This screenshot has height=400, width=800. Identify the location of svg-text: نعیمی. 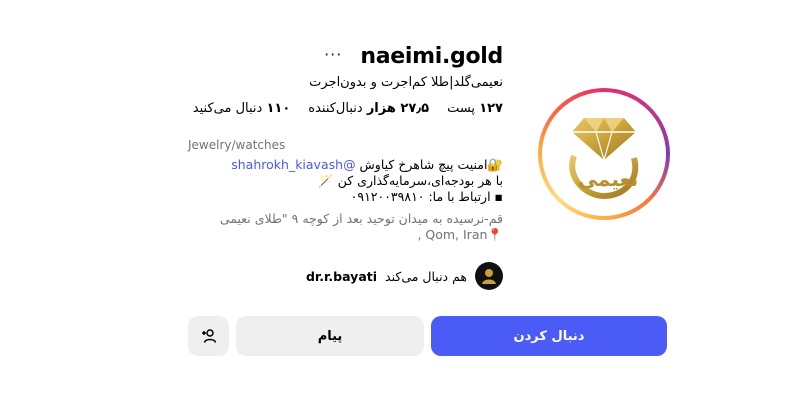
(608, 179).